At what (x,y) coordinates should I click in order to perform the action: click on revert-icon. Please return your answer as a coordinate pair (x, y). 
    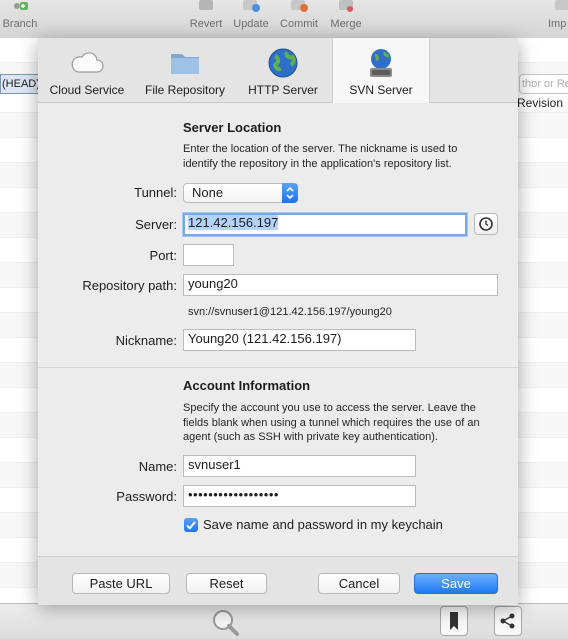
    Looking at the image, I should click on (206, 5).